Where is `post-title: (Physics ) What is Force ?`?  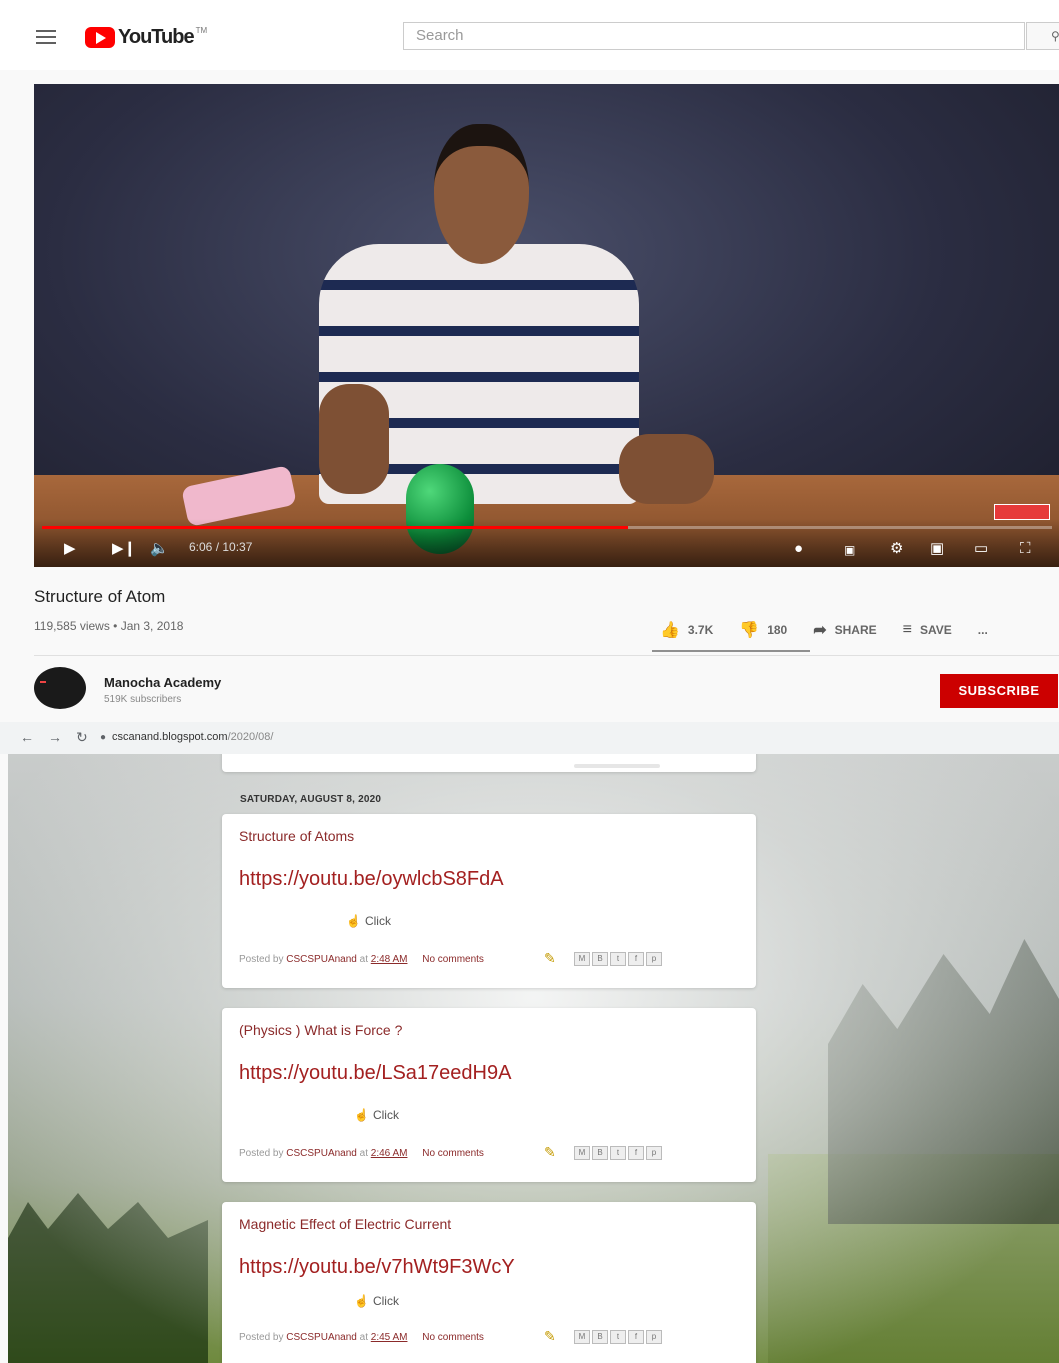 post-title: (Physics ) What is Force ? is located at coordinates (320, 1030).